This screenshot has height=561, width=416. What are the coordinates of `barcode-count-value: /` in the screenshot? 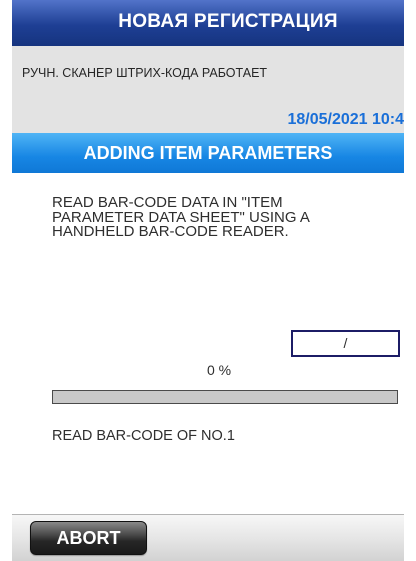 It's located at (345, 343).